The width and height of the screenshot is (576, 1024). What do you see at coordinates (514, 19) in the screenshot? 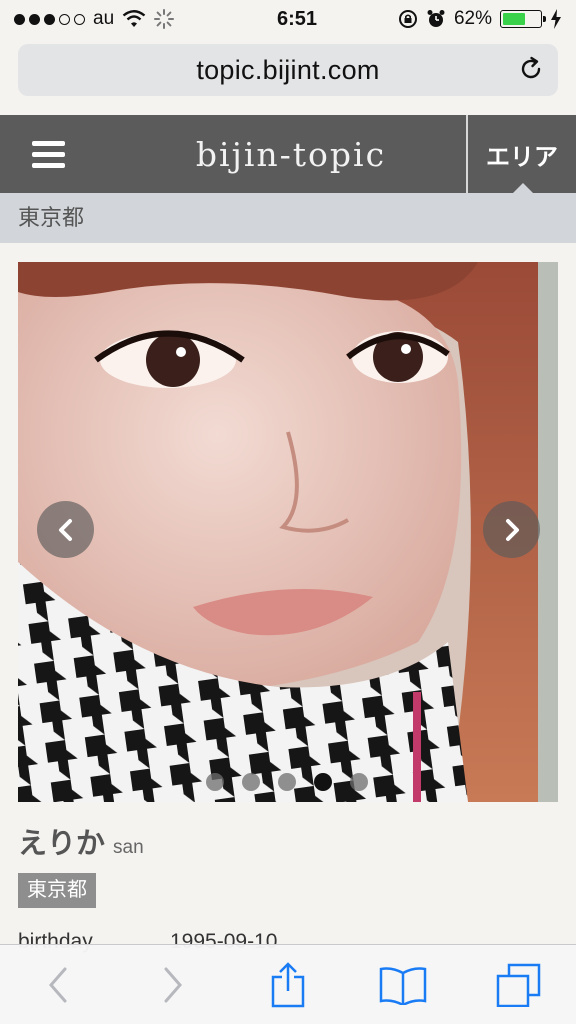
I see `battery-fill` at bounding box center [514, 19].